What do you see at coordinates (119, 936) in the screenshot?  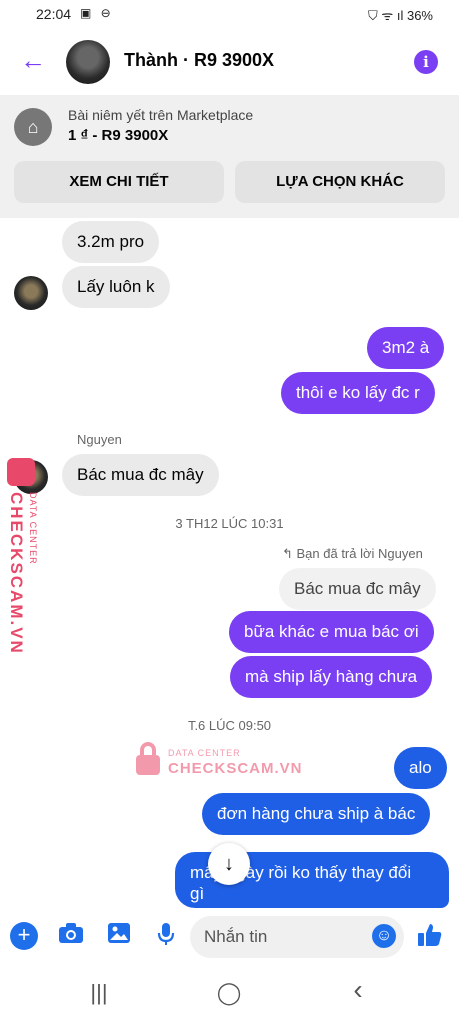 I see `gallery-icon` at bounding box center [119, 936].